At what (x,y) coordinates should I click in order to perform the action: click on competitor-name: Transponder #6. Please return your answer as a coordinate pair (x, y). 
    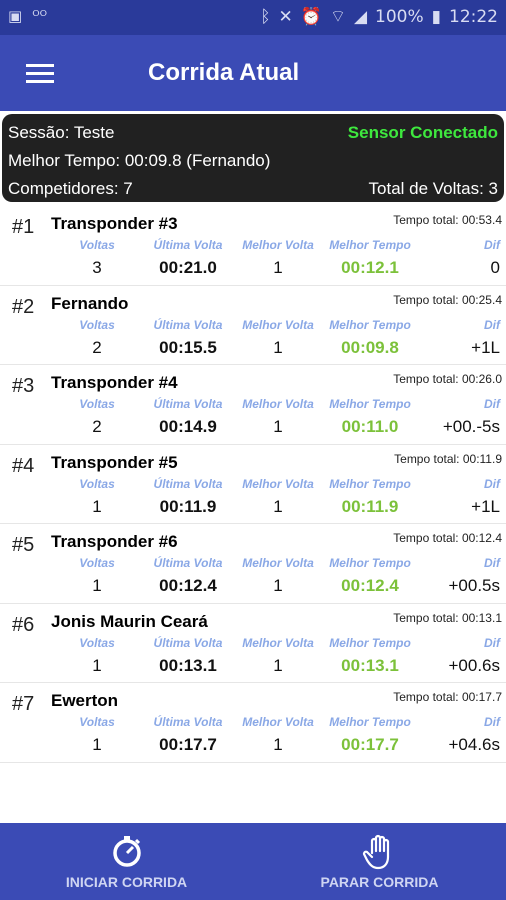
    Looking at the image, I should click on (114, 541).